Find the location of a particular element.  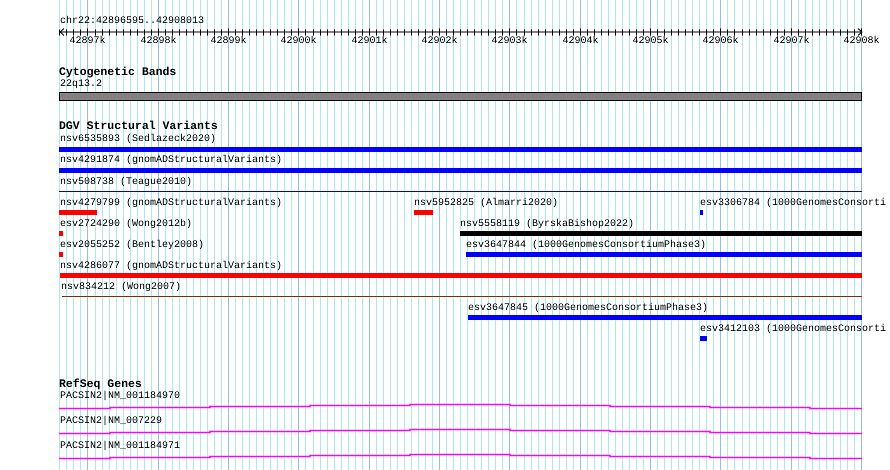

variant-label: esv3412103 (1000GenomesConsorti is located at coordinates (793, 329).